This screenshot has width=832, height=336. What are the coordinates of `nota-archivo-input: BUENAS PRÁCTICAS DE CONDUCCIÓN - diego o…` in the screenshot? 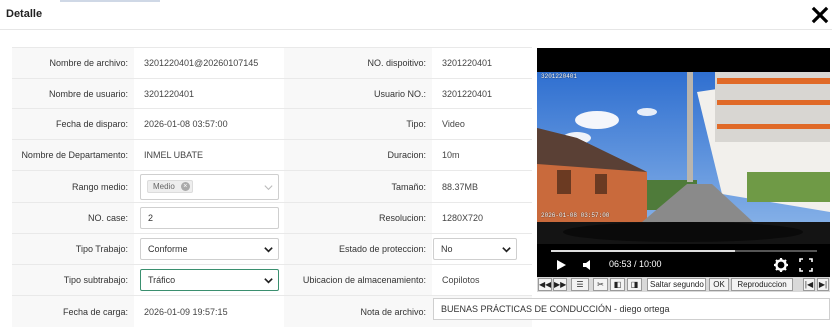 It's located at (631, 309).